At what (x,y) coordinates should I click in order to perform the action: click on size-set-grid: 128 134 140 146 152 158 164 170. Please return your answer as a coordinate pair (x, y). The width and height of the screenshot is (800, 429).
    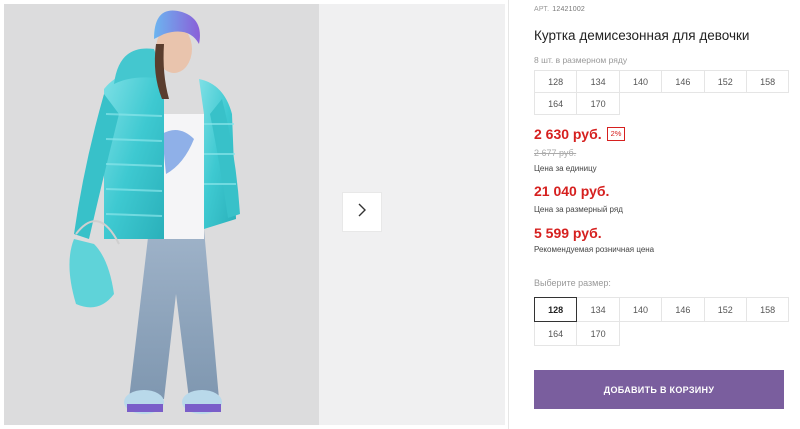
    Looking at the image, I should click on (662, 92).